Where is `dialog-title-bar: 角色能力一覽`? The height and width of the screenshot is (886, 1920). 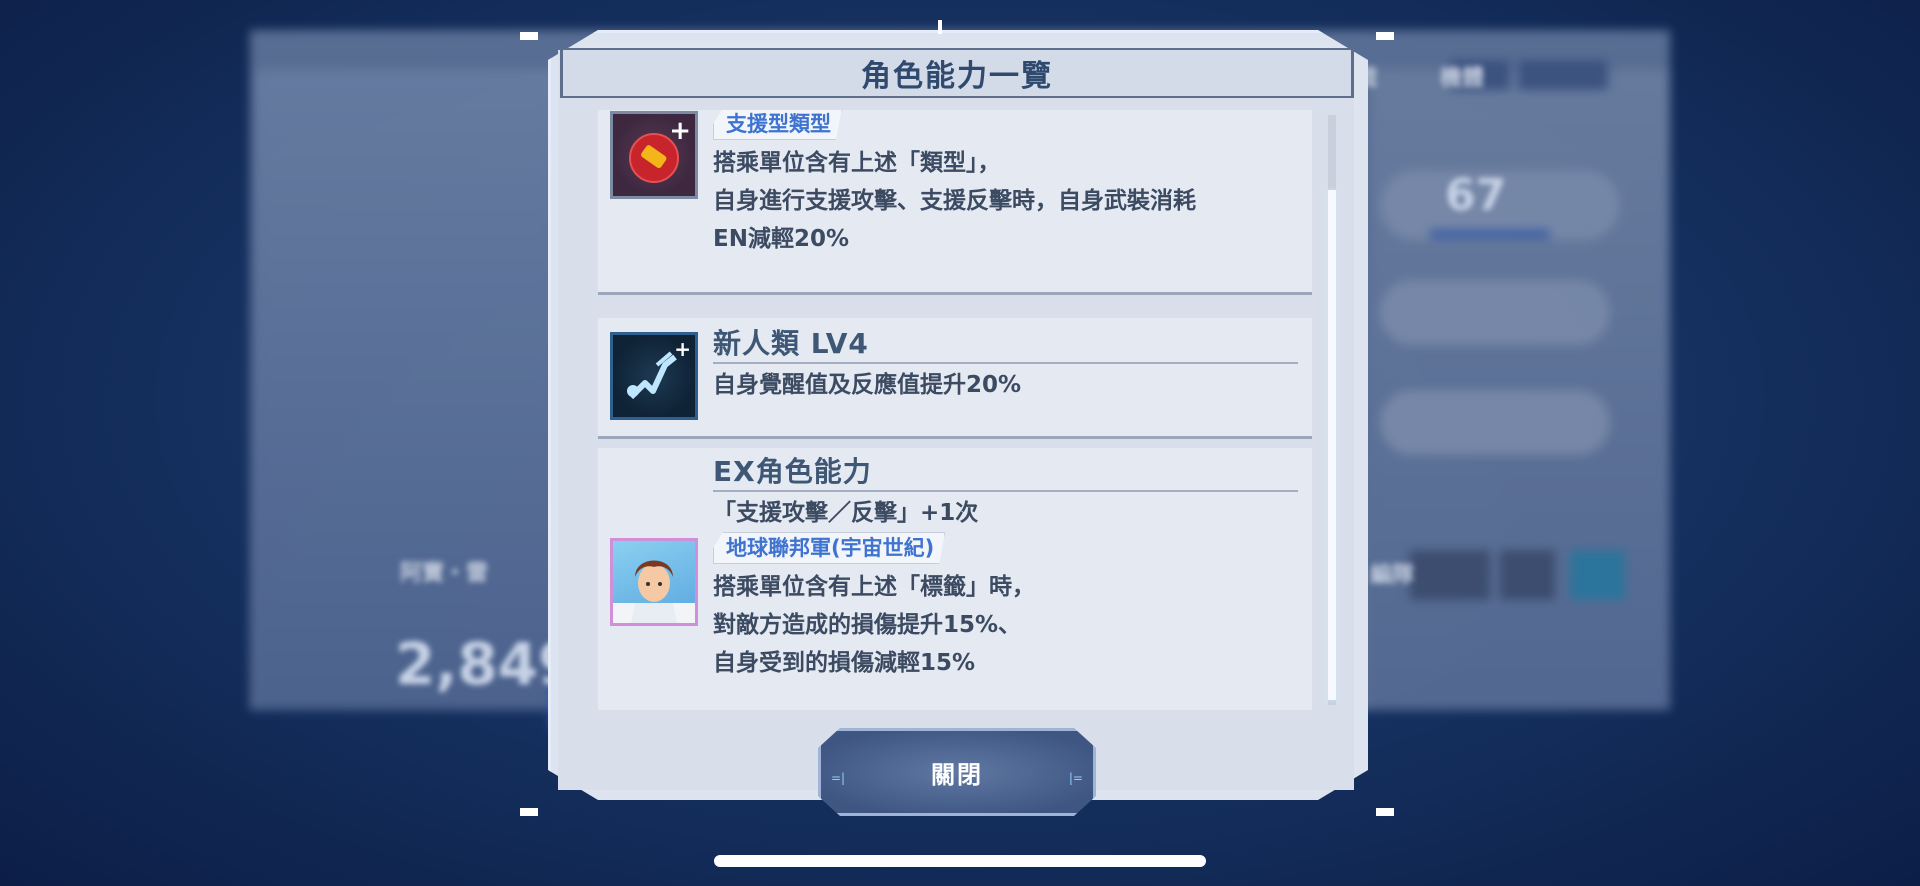 dialog-title-bar: 角色能力一覽 is located at coordinates (957, 73).